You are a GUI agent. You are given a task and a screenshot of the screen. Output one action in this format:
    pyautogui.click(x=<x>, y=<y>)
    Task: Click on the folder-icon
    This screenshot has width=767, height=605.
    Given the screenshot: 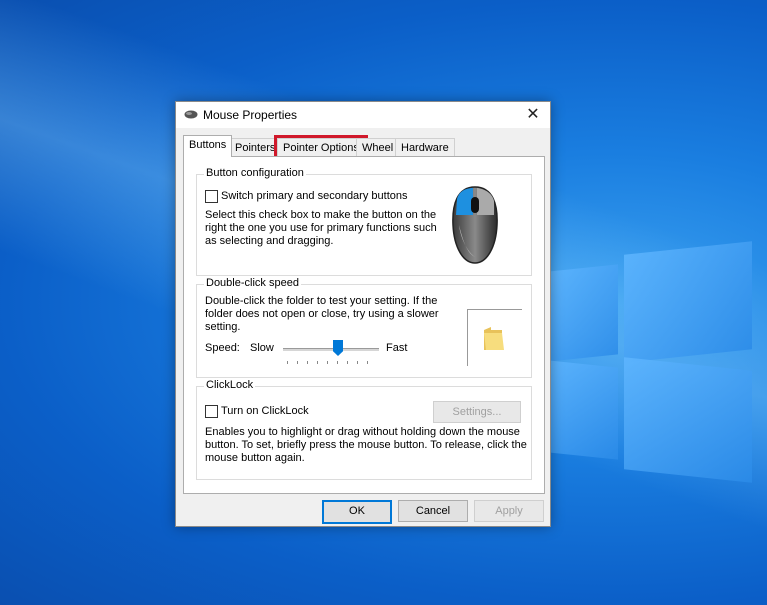 What is the action you would take?
    pyautogui.click(x=494, y=338)
    